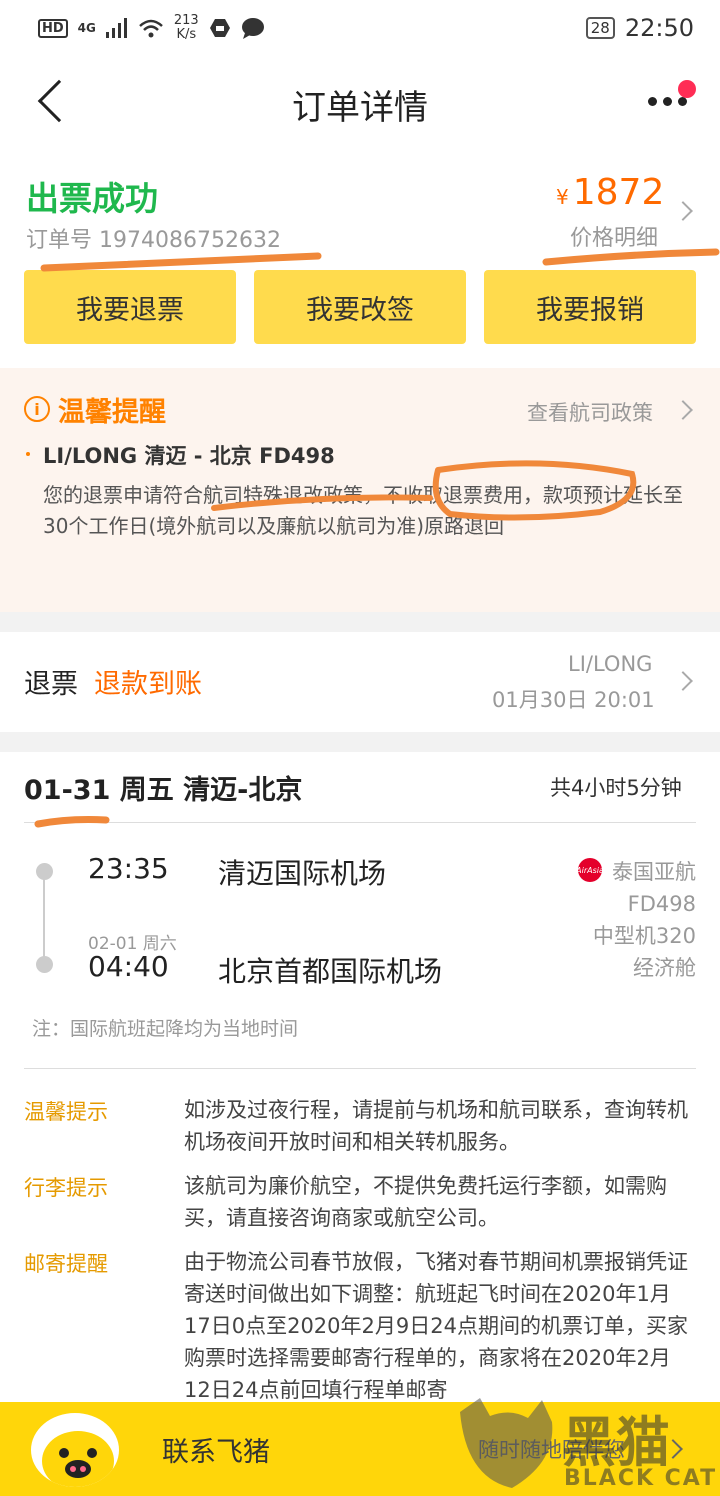 The height and width of the screenshot is (1496, 720). Describe the element at coordinates (216, 1449) in the screenshot. I see `contact-fliggy-label: 联系飞猪` at that location.